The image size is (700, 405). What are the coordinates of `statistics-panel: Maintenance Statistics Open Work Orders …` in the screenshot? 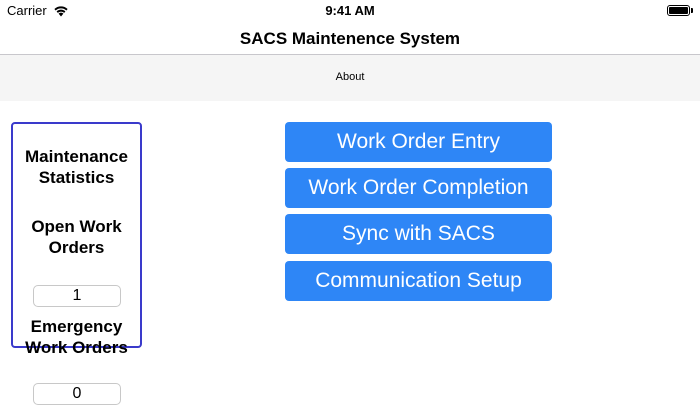 It's located at (76, 263).